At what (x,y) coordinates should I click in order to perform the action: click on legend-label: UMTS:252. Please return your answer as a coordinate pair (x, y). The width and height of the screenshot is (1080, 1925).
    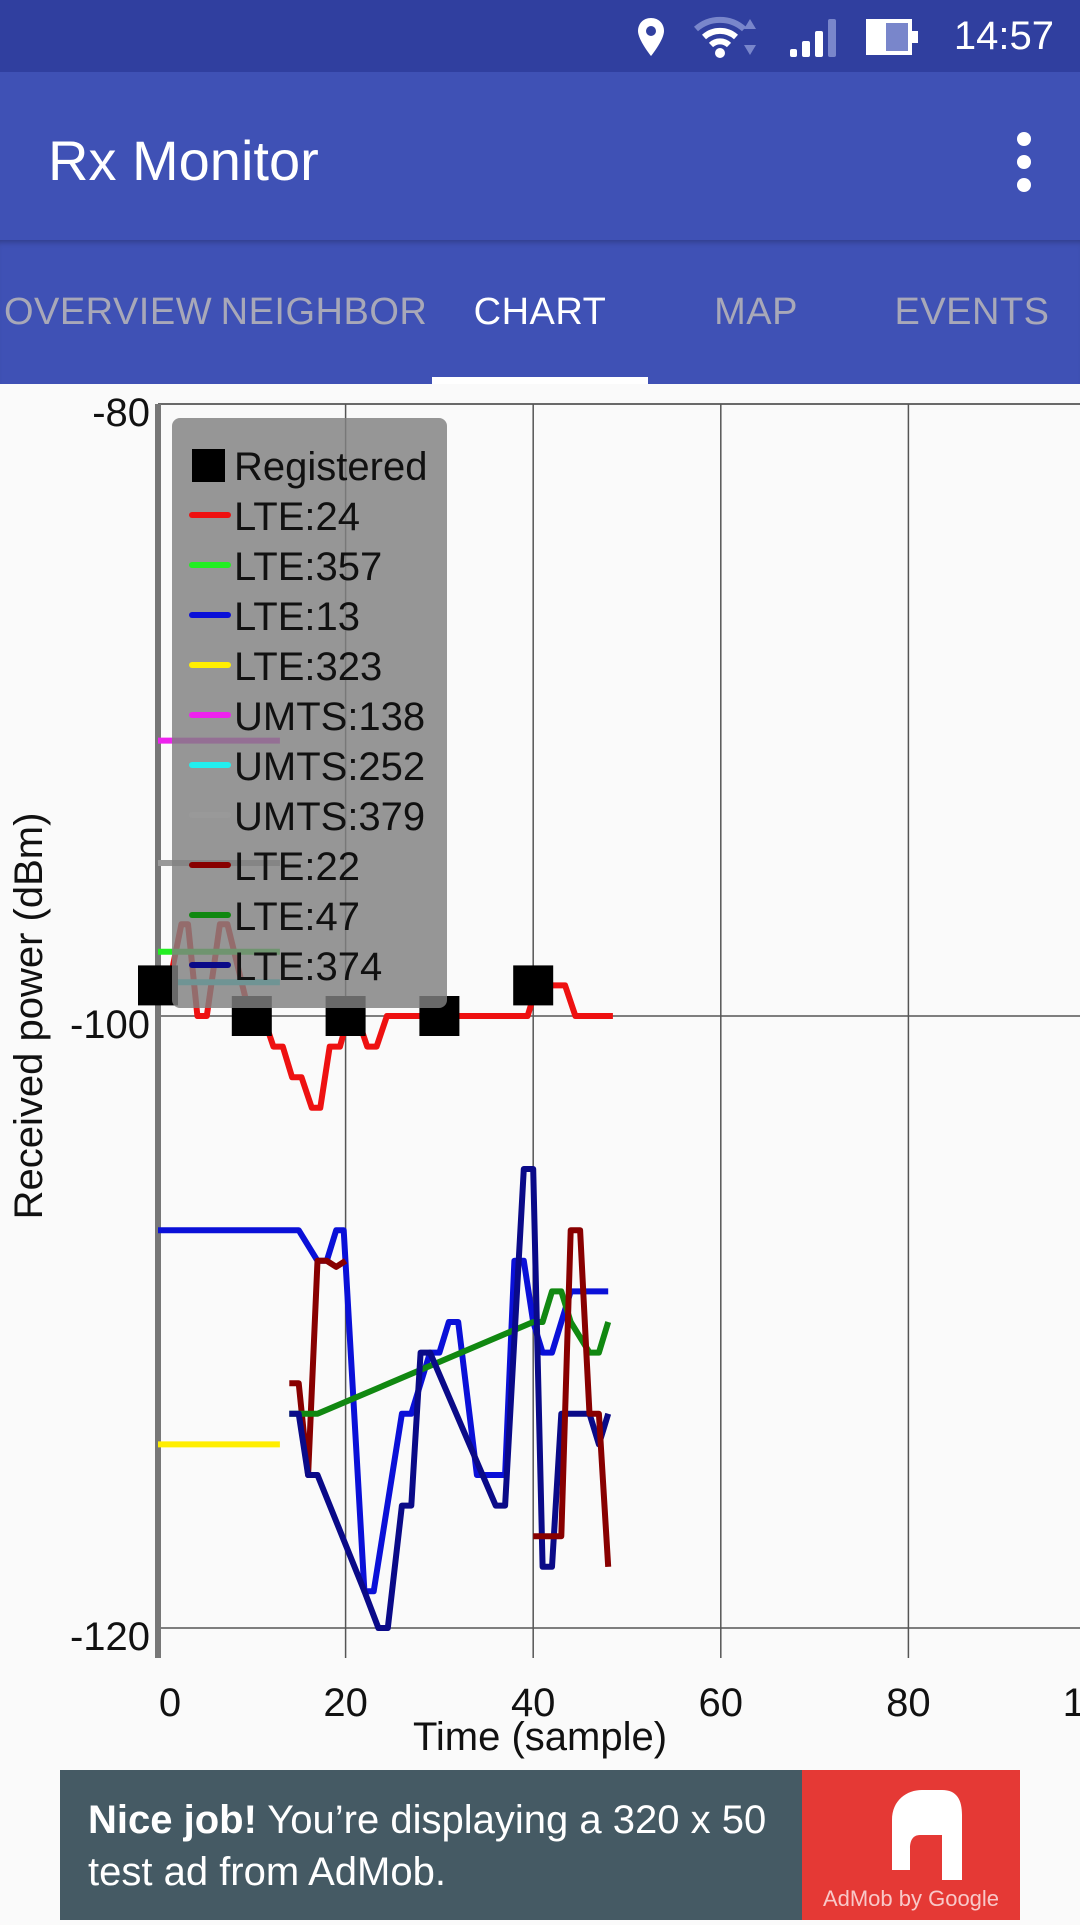
    Looking at the image, I should click on (329, 767).